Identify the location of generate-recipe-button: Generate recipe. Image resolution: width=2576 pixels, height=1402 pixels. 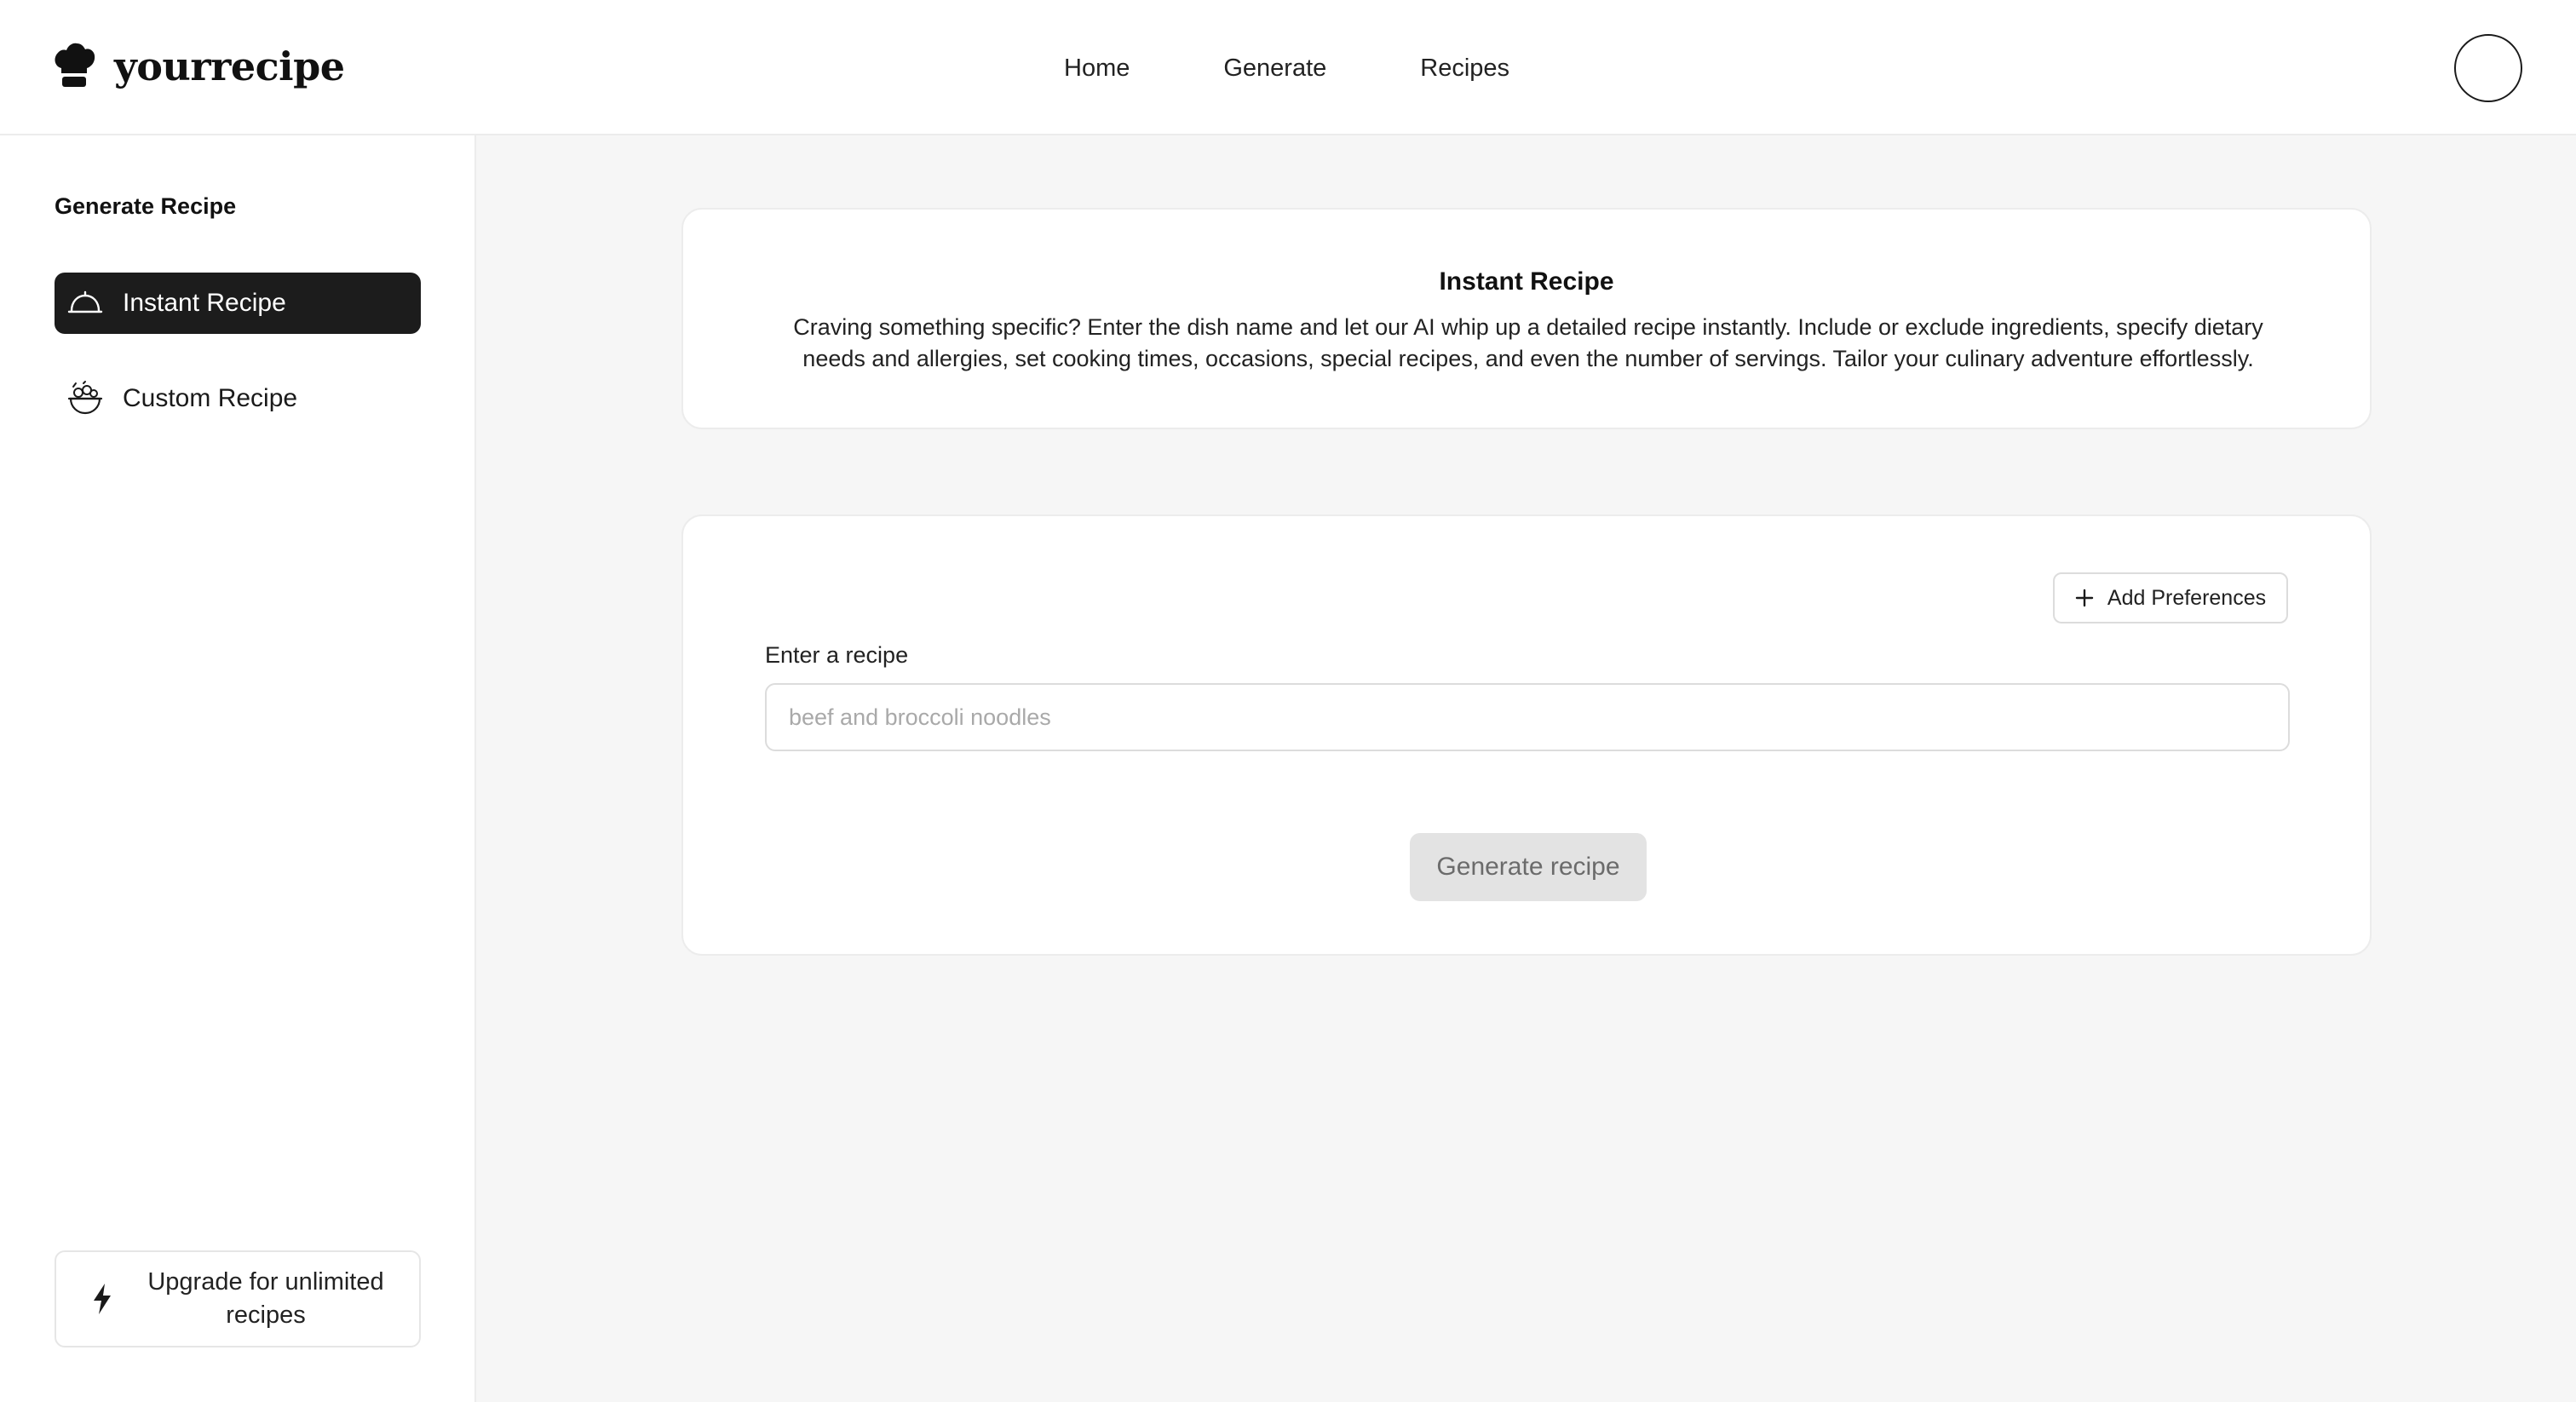
(1529, 867).